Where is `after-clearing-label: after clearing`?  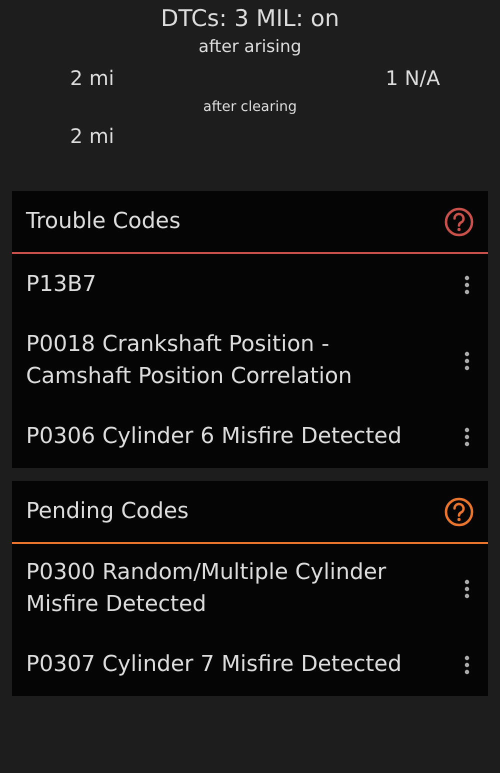
after-clearing-label: after clearing is located at coordinates (250, 107).